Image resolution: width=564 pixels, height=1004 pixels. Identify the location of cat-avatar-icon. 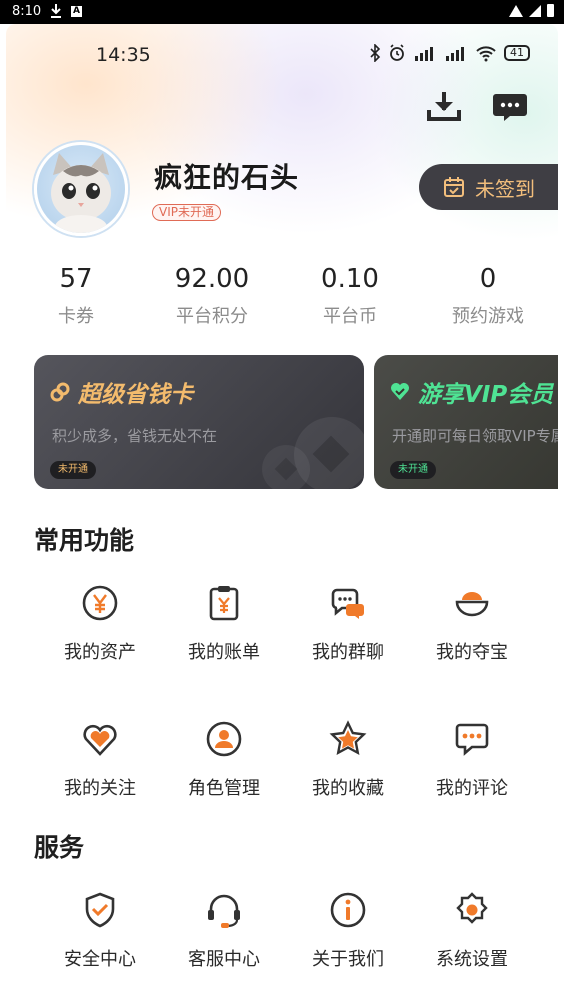
(81, 193).